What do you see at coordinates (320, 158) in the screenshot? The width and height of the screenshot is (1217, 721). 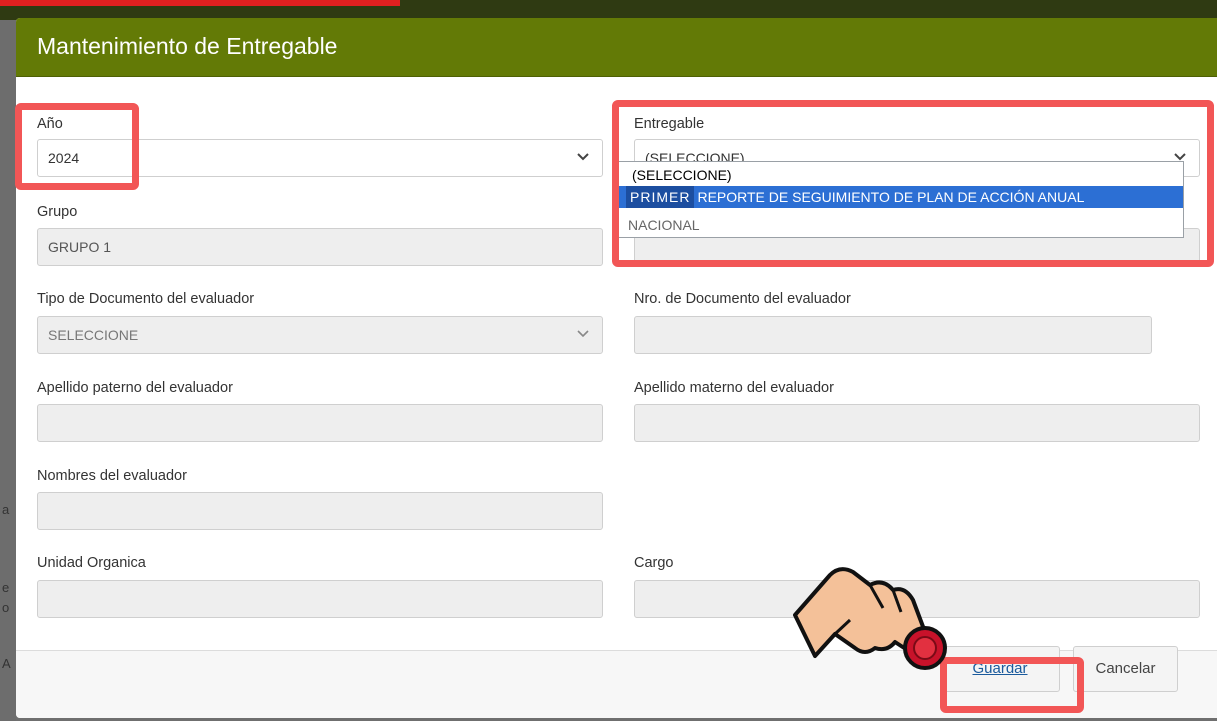 I see `anio-select: 2024` at bounding box center [320, 158].